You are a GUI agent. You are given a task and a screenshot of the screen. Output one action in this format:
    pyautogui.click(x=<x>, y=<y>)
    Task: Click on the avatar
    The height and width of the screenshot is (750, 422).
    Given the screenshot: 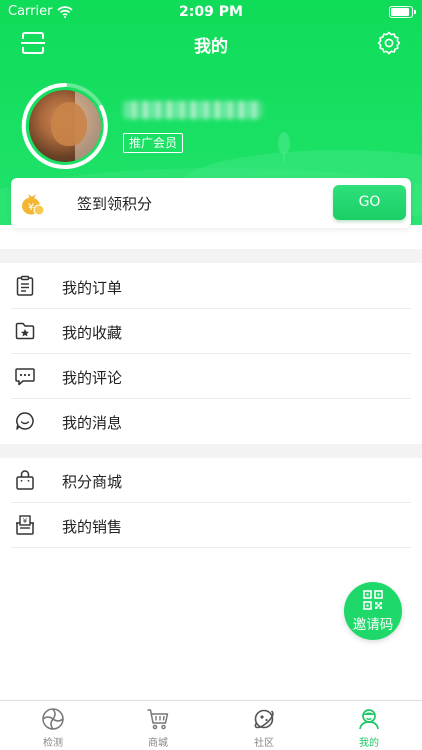 What is the action you would take?
    pyautogui.click(x=65, y=126)
    